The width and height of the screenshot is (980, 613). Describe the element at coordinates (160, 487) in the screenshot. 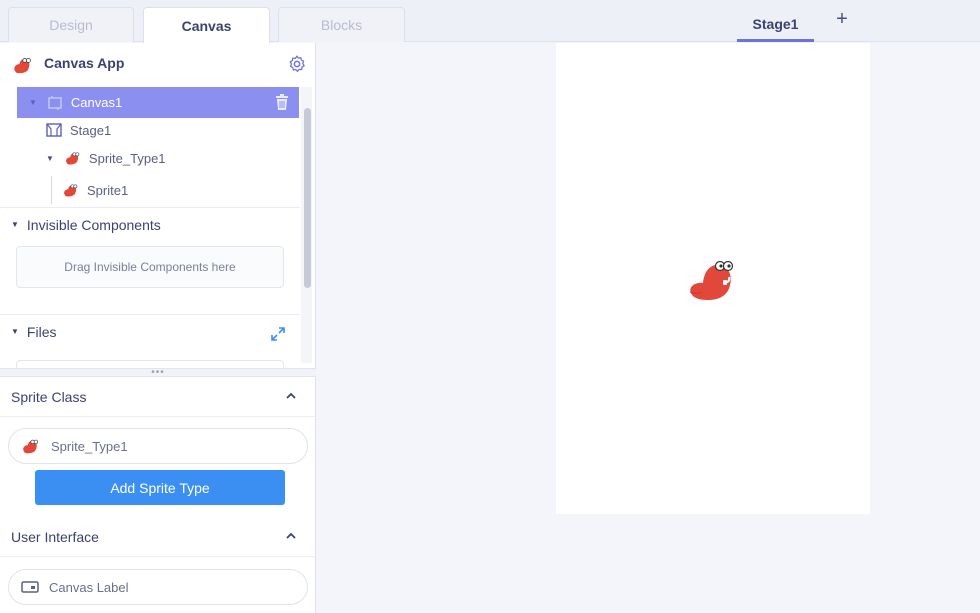

I see `add-sprite-type-button: Add Sprite Type` at that location.